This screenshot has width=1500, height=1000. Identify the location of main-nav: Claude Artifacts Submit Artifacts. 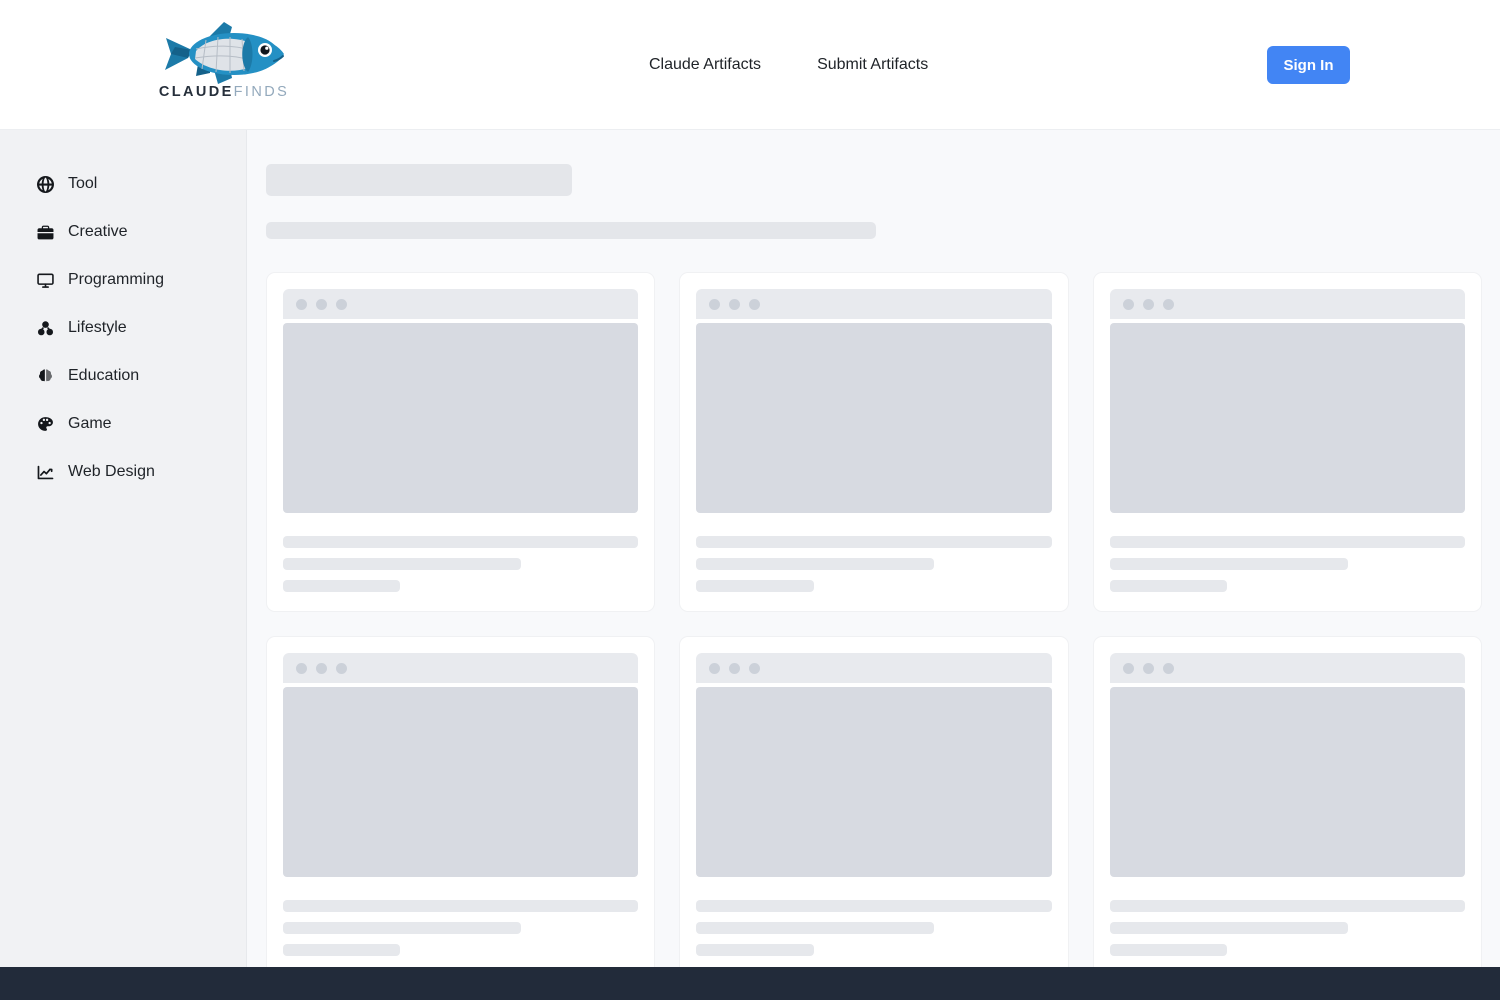
(788, 65).